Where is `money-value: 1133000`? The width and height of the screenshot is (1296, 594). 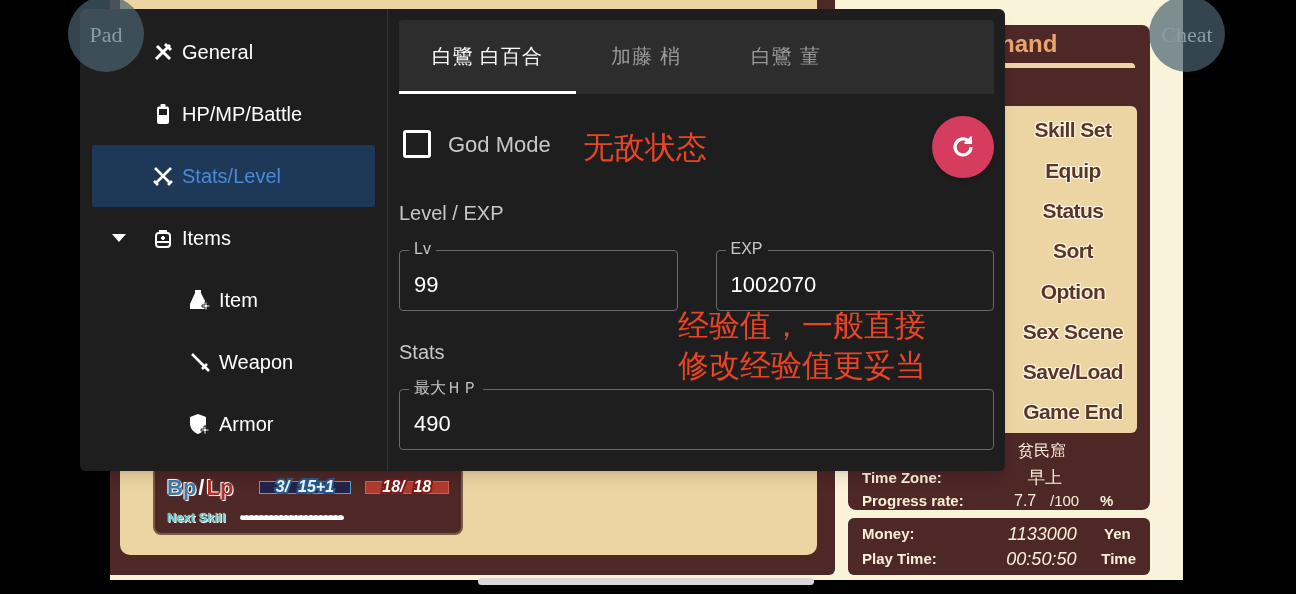
money-value: 1133000 is located at coordinates (1043, 534).